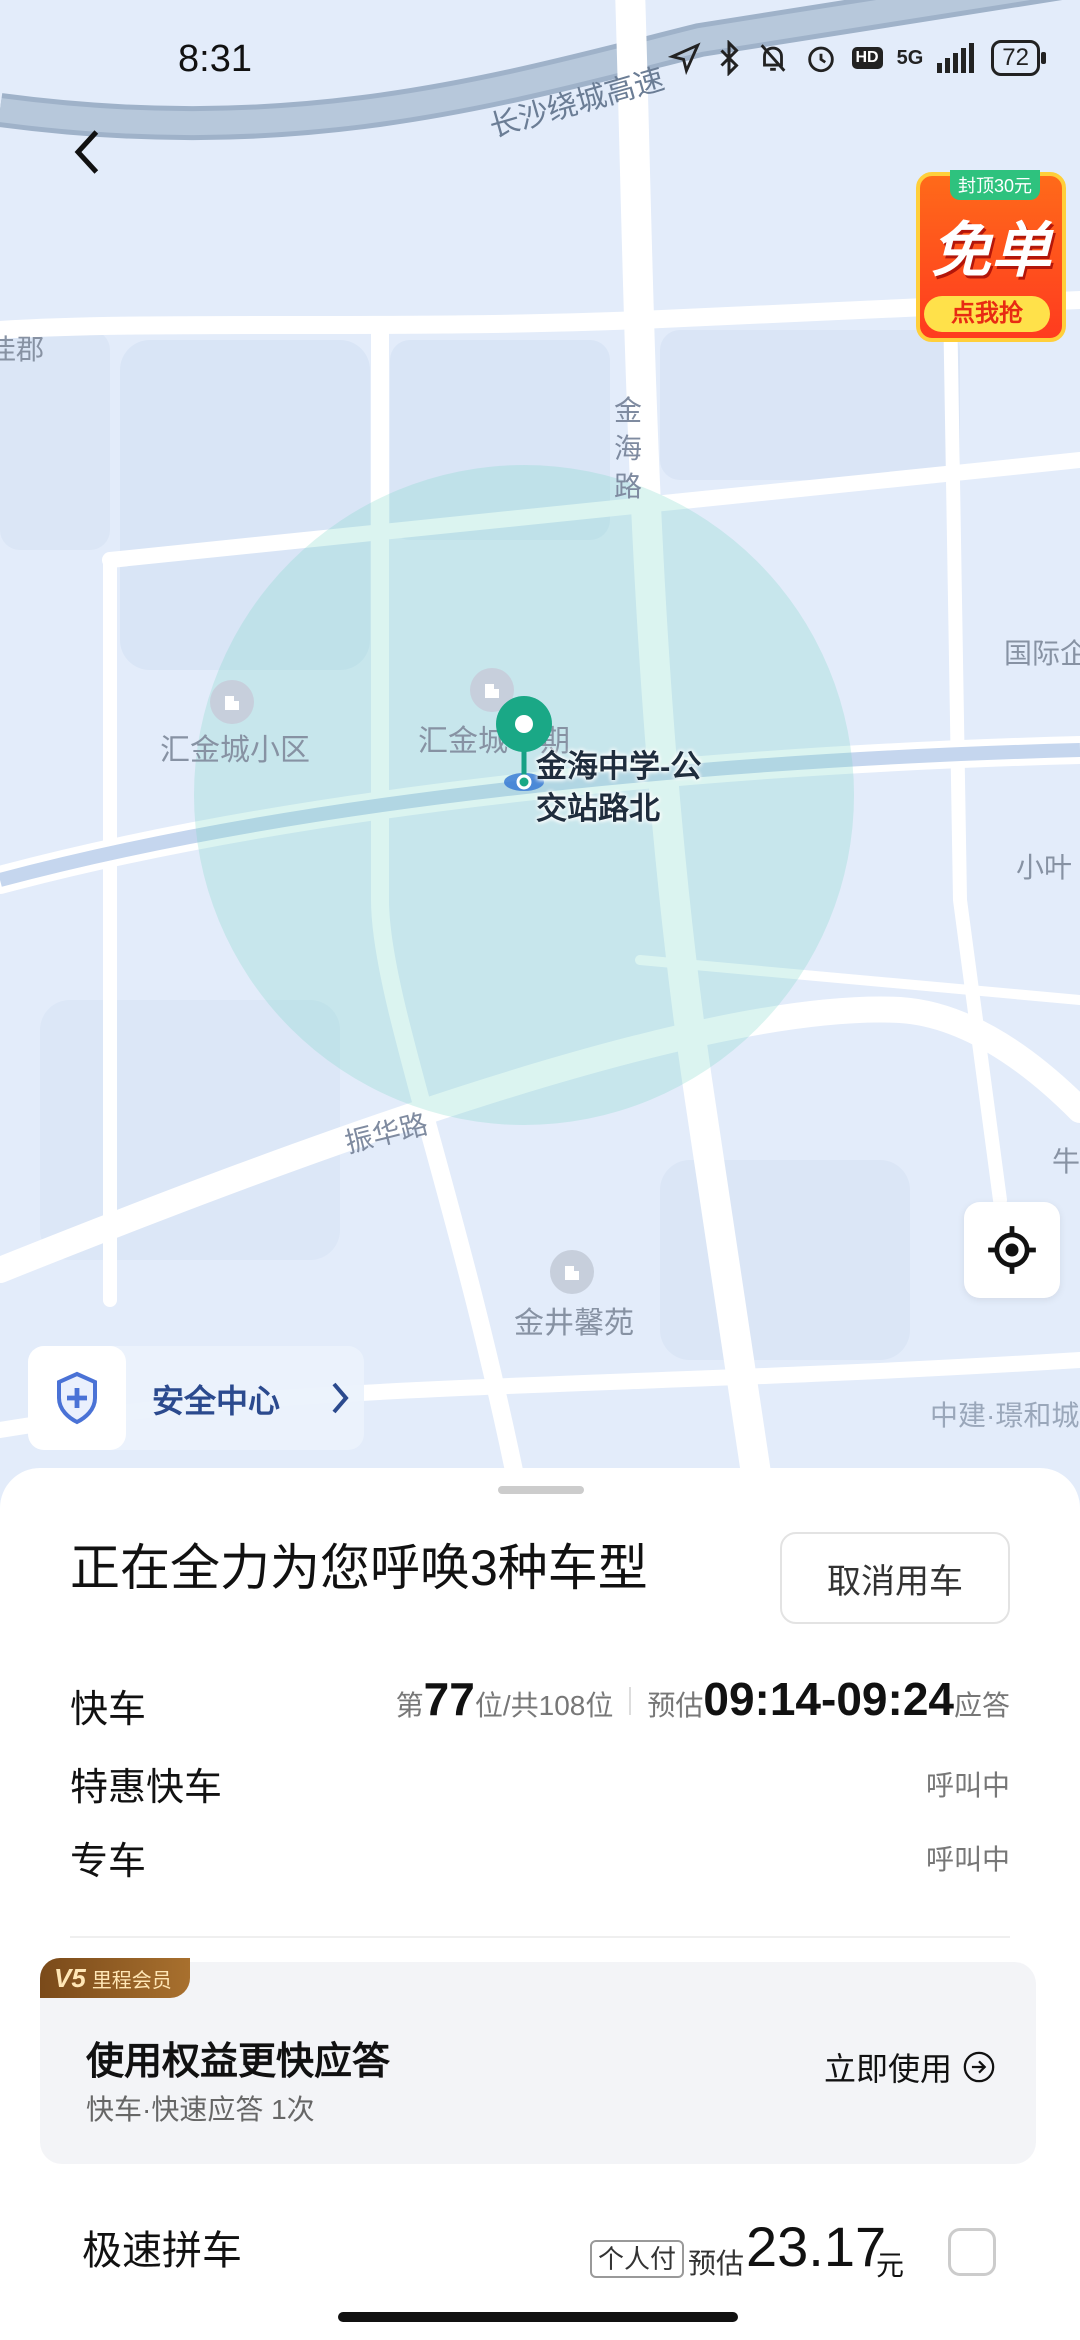 This screenshot has width=1080, height=2340. I want to click on promo-cap-label: 封顶30元, so click(995, 185).